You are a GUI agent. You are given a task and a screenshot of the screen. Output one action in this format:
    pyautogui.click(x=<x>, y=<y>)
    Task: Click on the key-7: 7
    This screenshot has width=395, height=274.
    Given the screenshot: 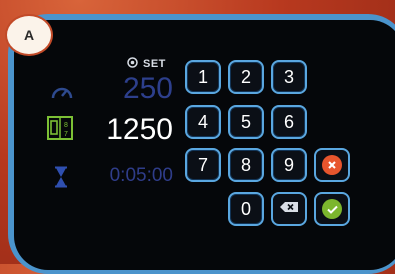 What is the action you would take?
    pyautogui.click(x=203, y=165)
    